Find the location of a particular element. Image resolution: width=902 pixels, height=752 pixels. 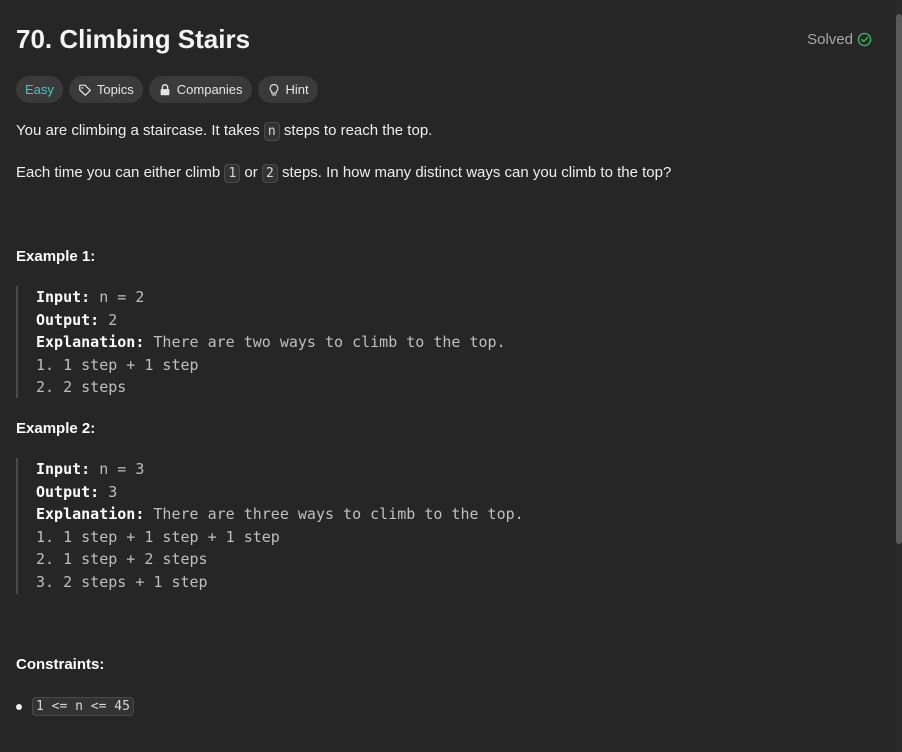

inline-code: n is located at coordinates (271, 131).